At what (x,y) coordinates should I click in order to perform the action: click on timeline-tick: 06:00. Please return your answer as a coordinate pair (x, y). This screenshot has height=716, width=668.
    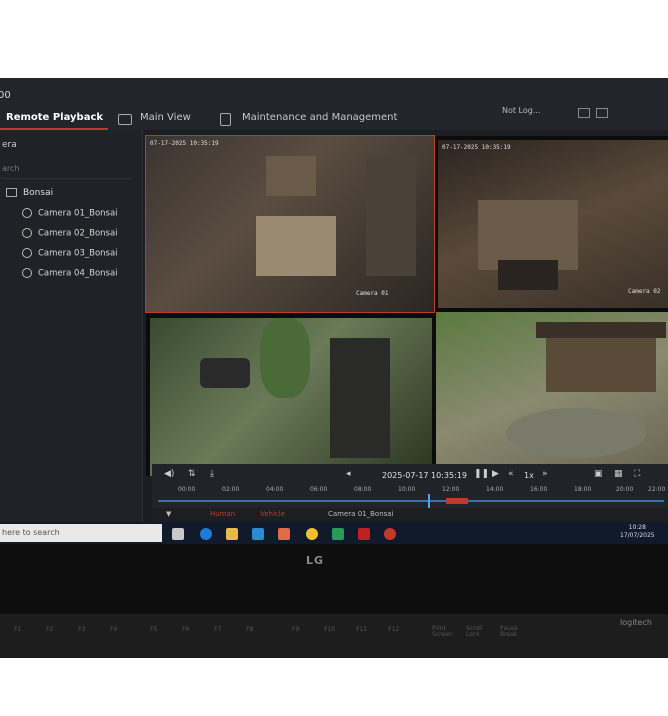
    Looking at the image, I should click on (319, 489).